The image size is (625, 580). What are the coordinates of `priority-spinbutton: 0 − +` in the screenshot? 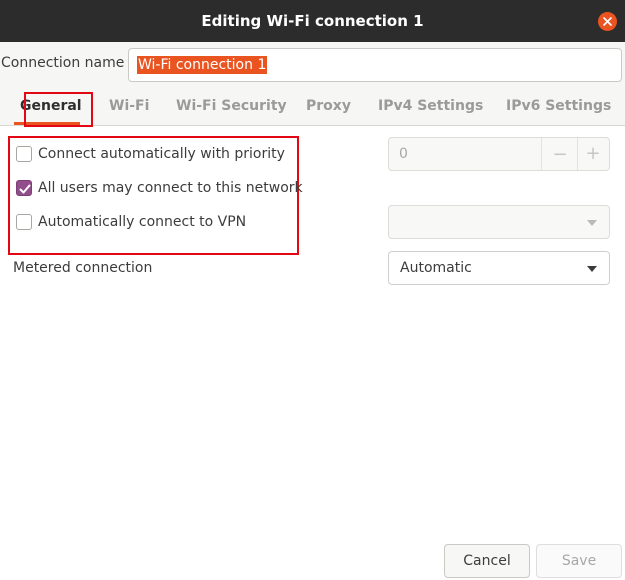 It's located at (499, 154).